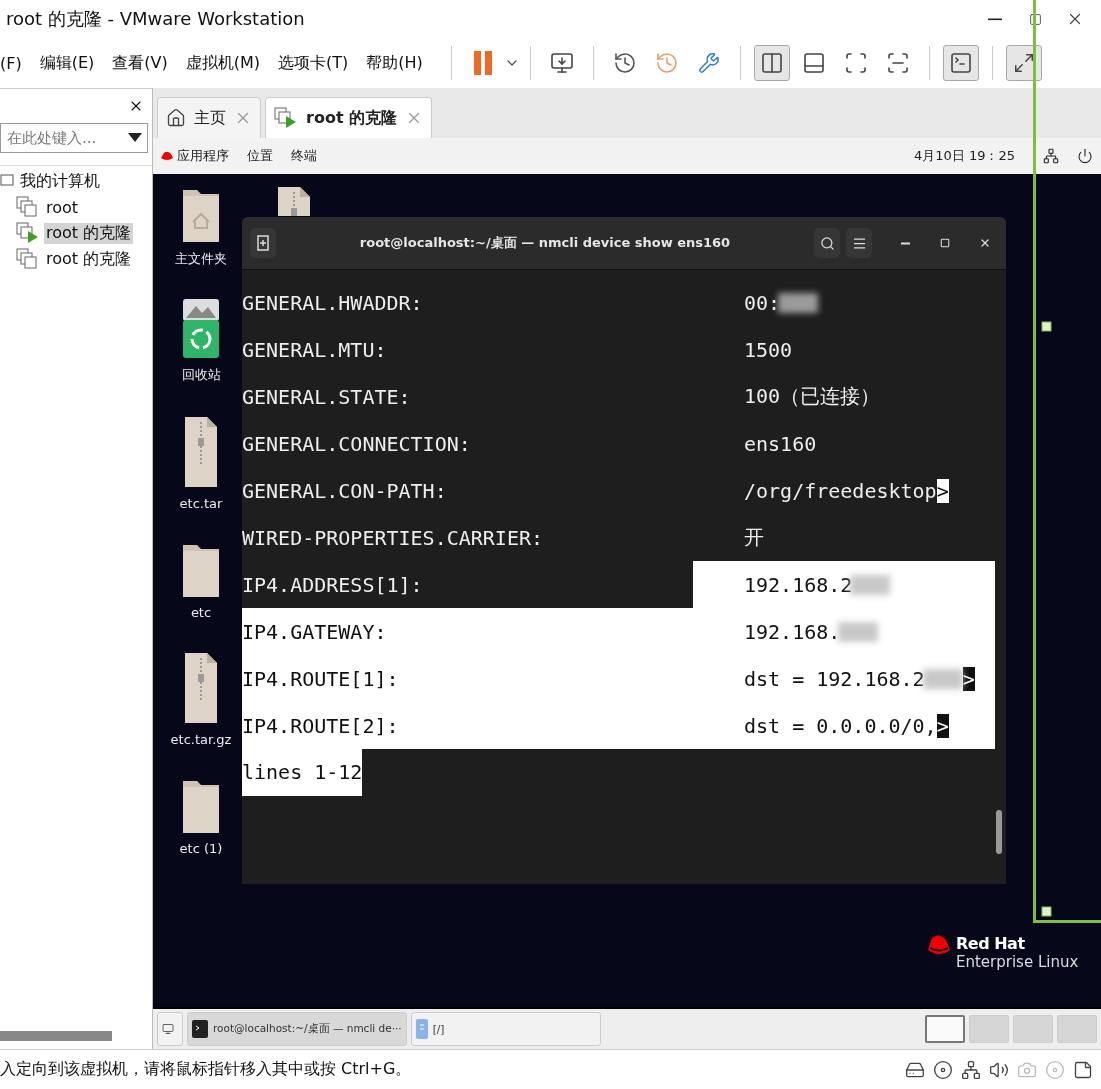  Describe the element at coordinates (812, 396) in the screenshot. I see `terminal-text: 100（已连接）` at that location.